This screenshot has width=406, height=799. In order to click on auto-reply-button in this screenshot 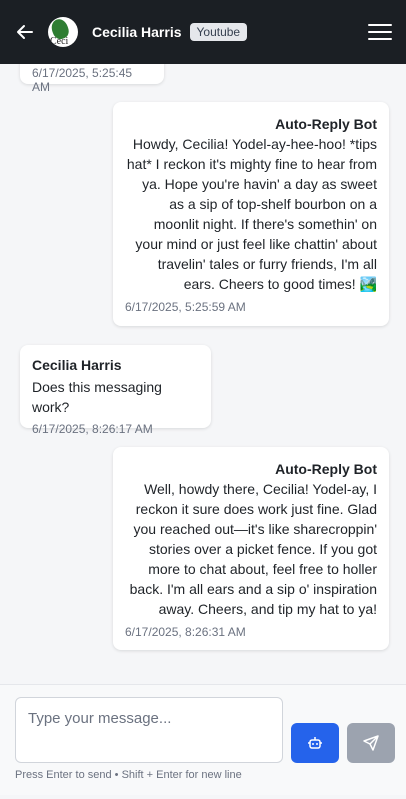, I will do `click(315, 743)`.